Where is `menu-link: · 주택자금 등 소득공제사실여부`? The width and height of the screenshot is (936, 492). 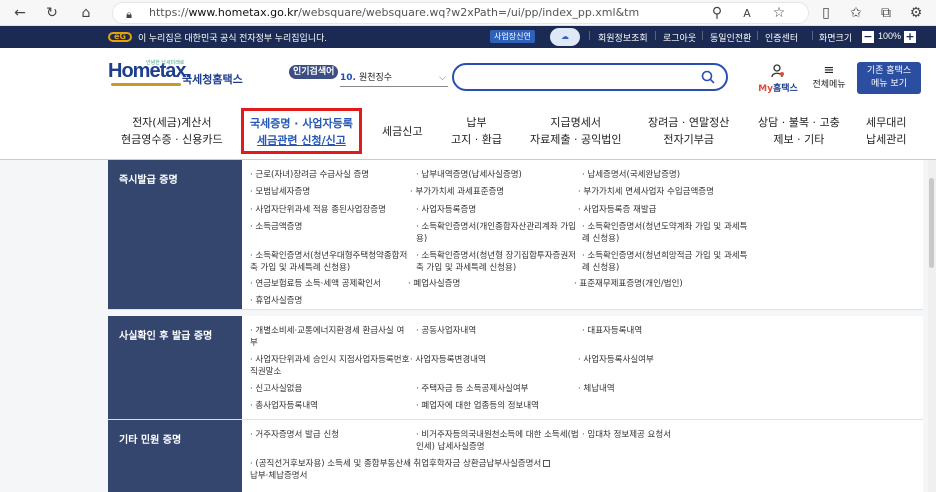 menu-link: · 주택자금 등 소득공제사실여부 is located at coordinates (496, 389).